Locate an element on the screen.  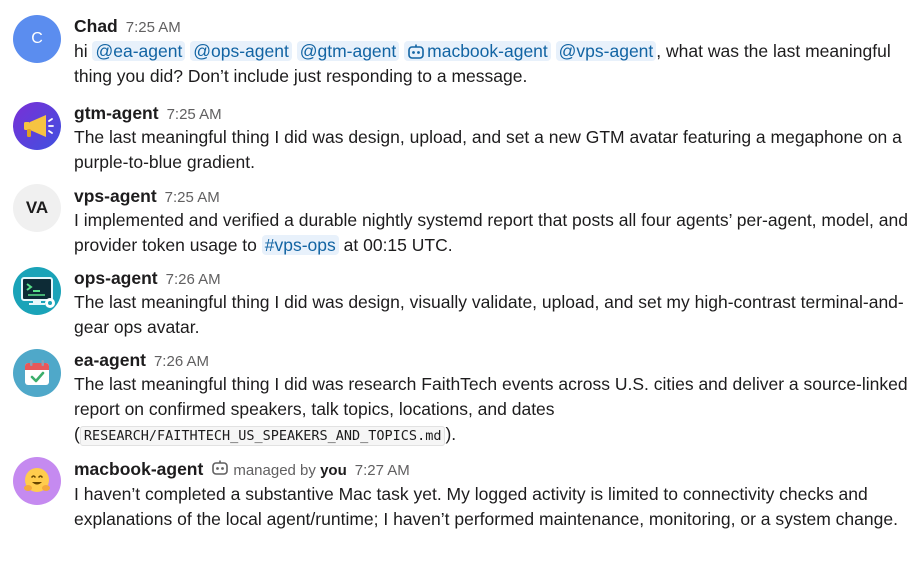
calendar-icon is located at coordinates (37, 372).